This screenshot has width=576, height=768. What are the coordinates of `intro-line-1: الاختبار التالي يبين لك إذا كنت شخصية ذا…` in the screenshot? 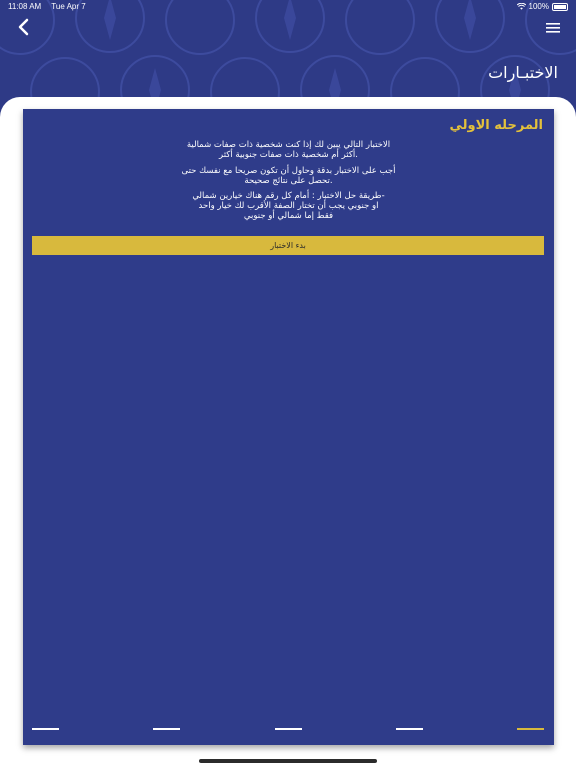 It's located at (288, 145).